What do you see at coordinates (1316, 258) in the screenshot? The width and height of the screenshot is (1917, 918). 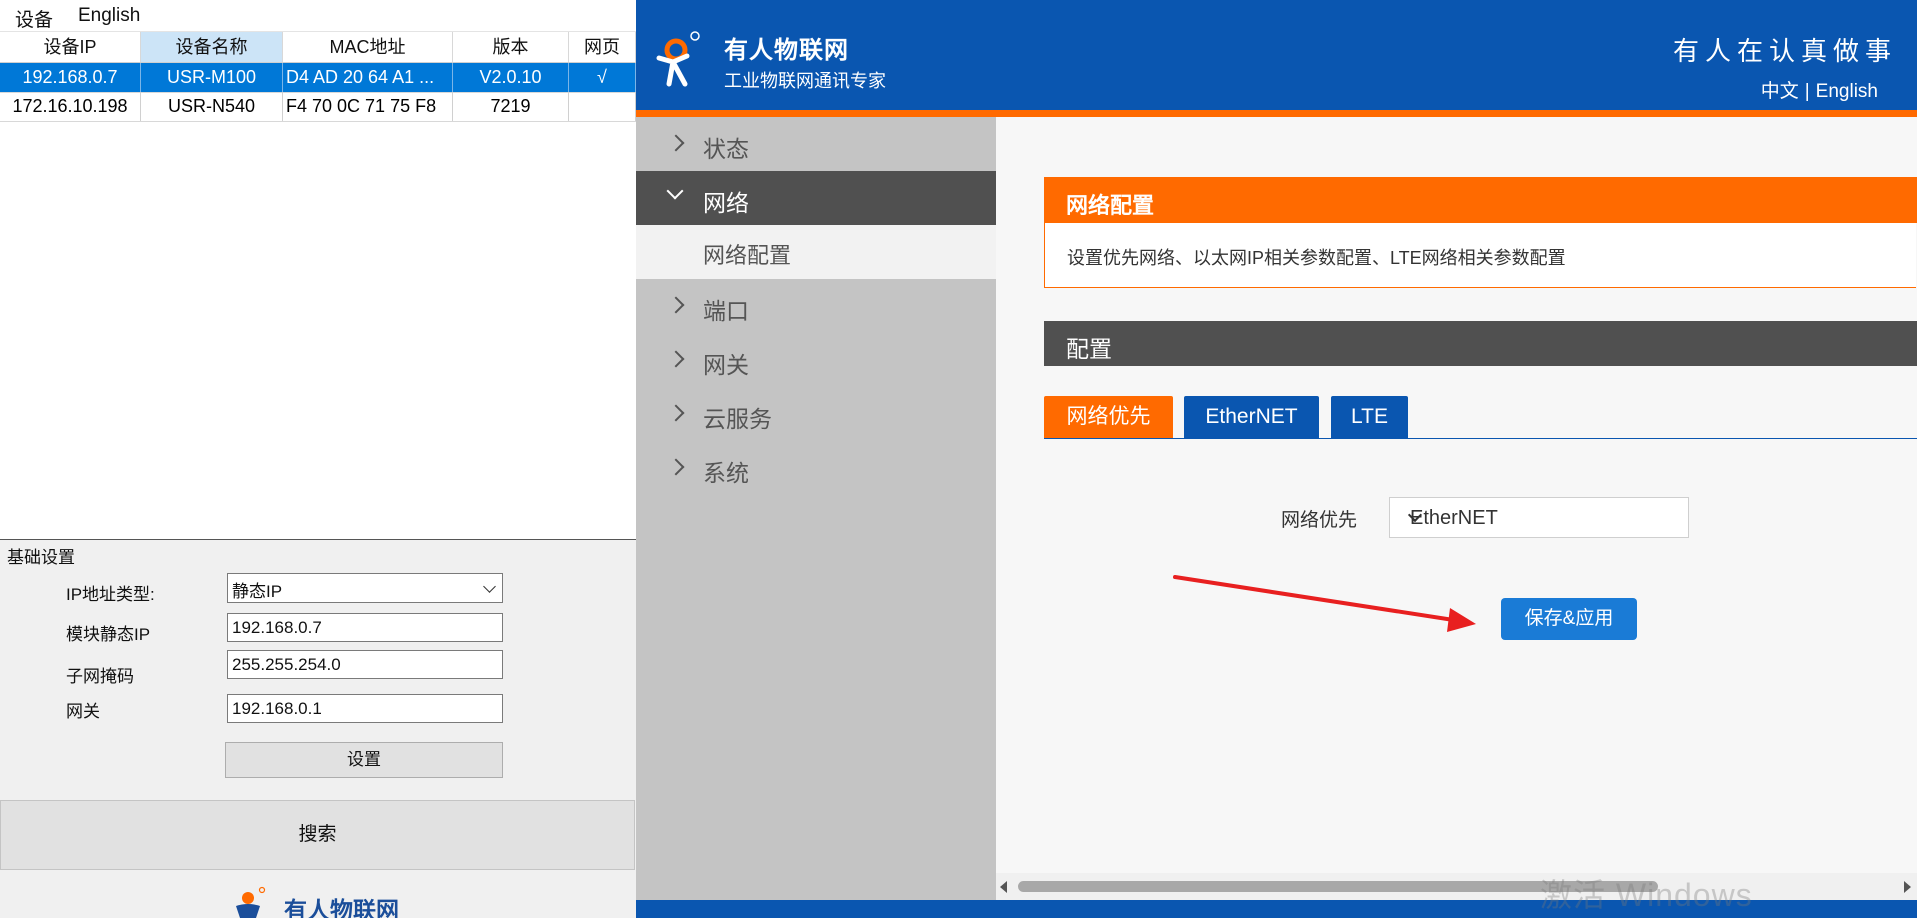 I see `section-description: 设置优先网络、以太网IP相关参数配置、LTE网络相关参数配置` at bounding box center [1316, 258].